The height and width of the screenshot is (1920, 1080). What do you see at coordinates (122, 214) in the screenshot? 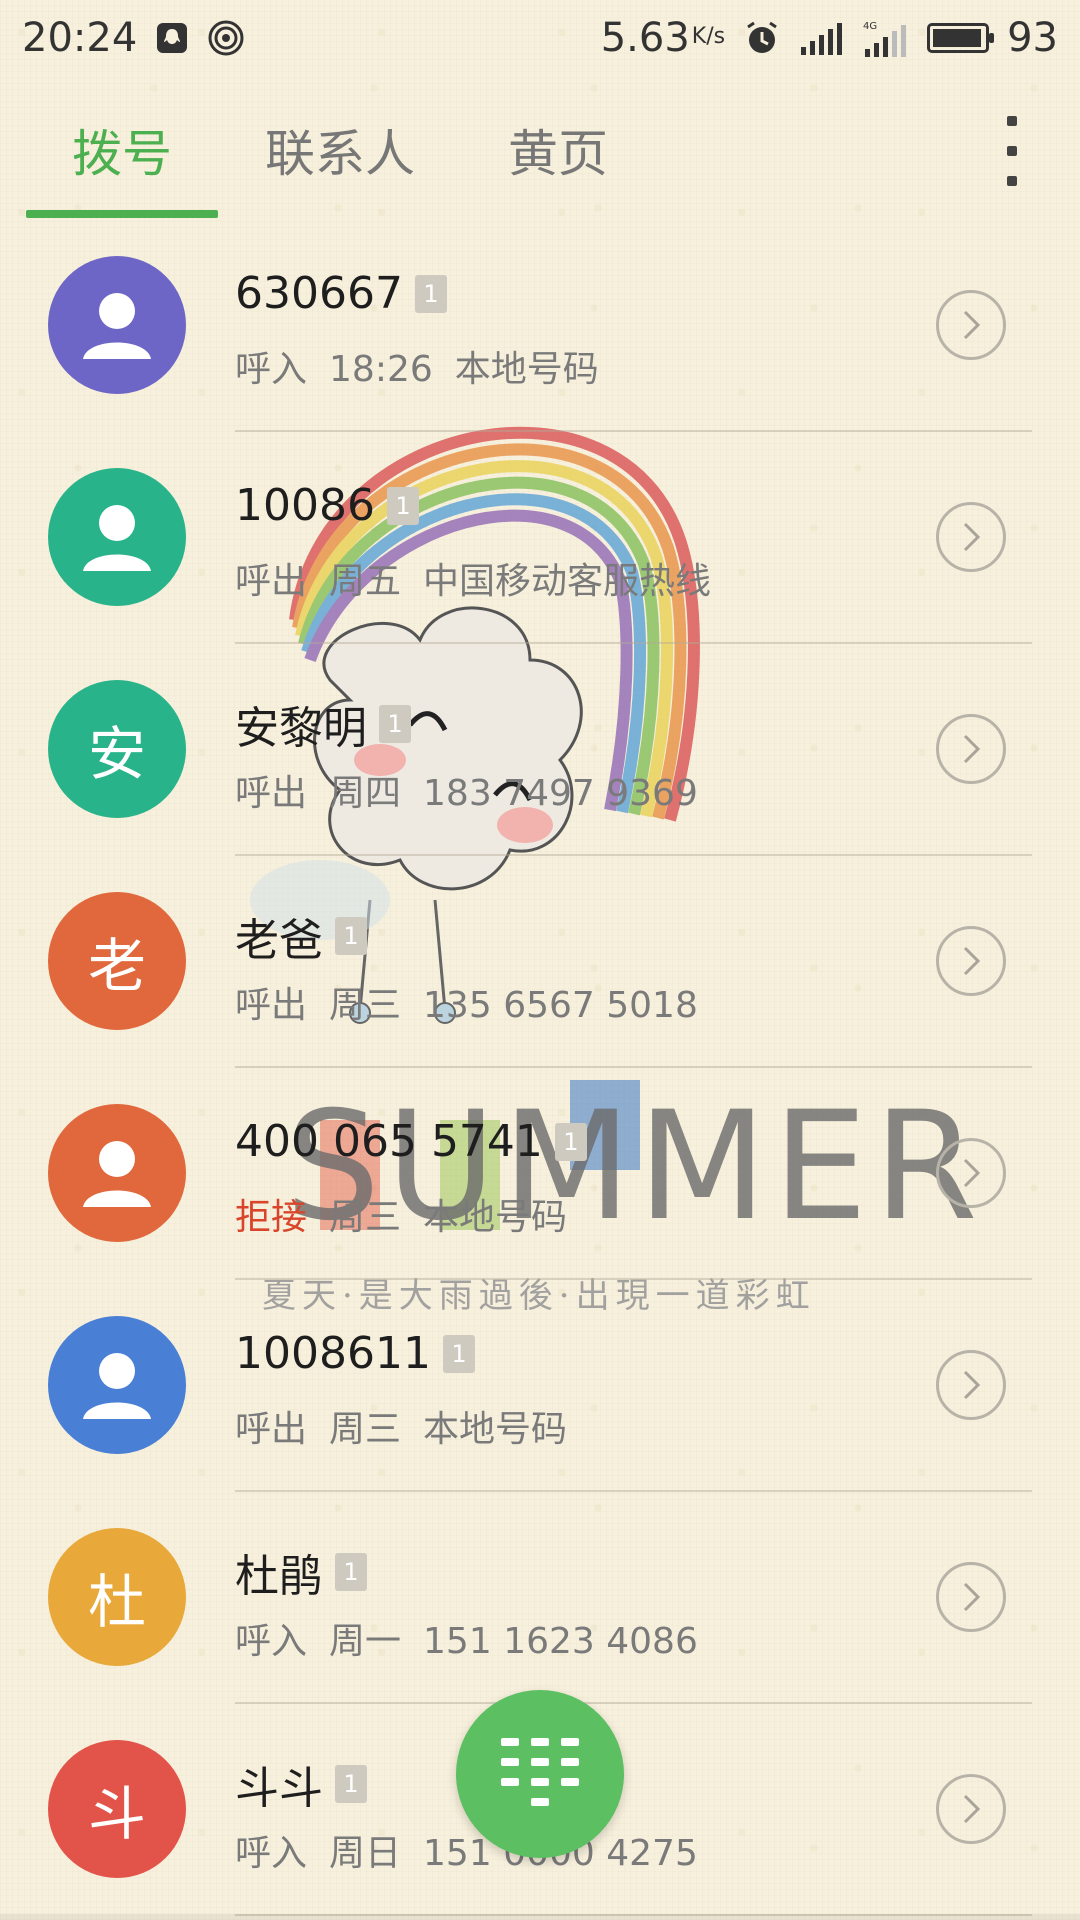
I see `active-tab-indicator` at bounding box center [122, 214].